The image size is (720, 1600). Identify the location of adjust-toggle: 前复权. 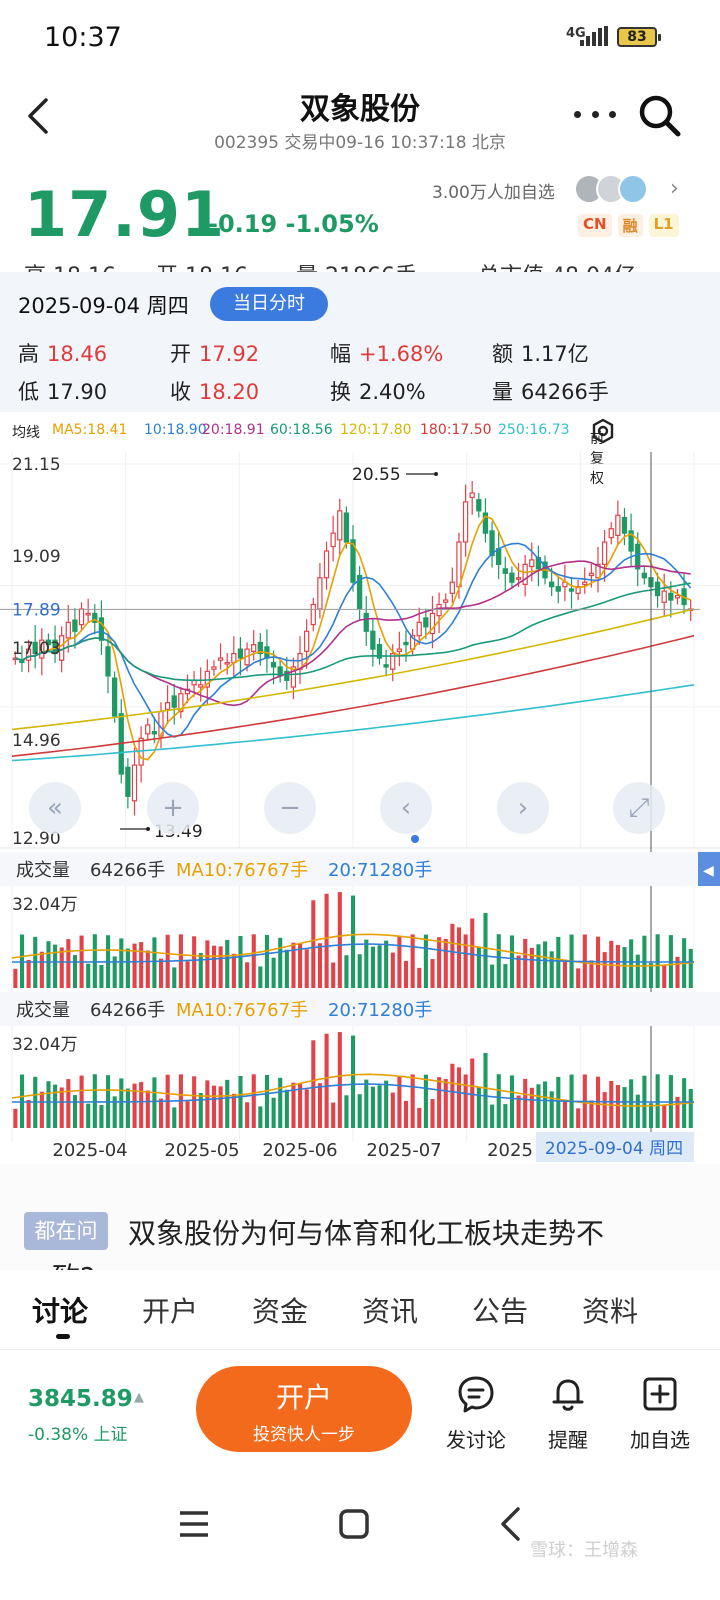
(603, 452).